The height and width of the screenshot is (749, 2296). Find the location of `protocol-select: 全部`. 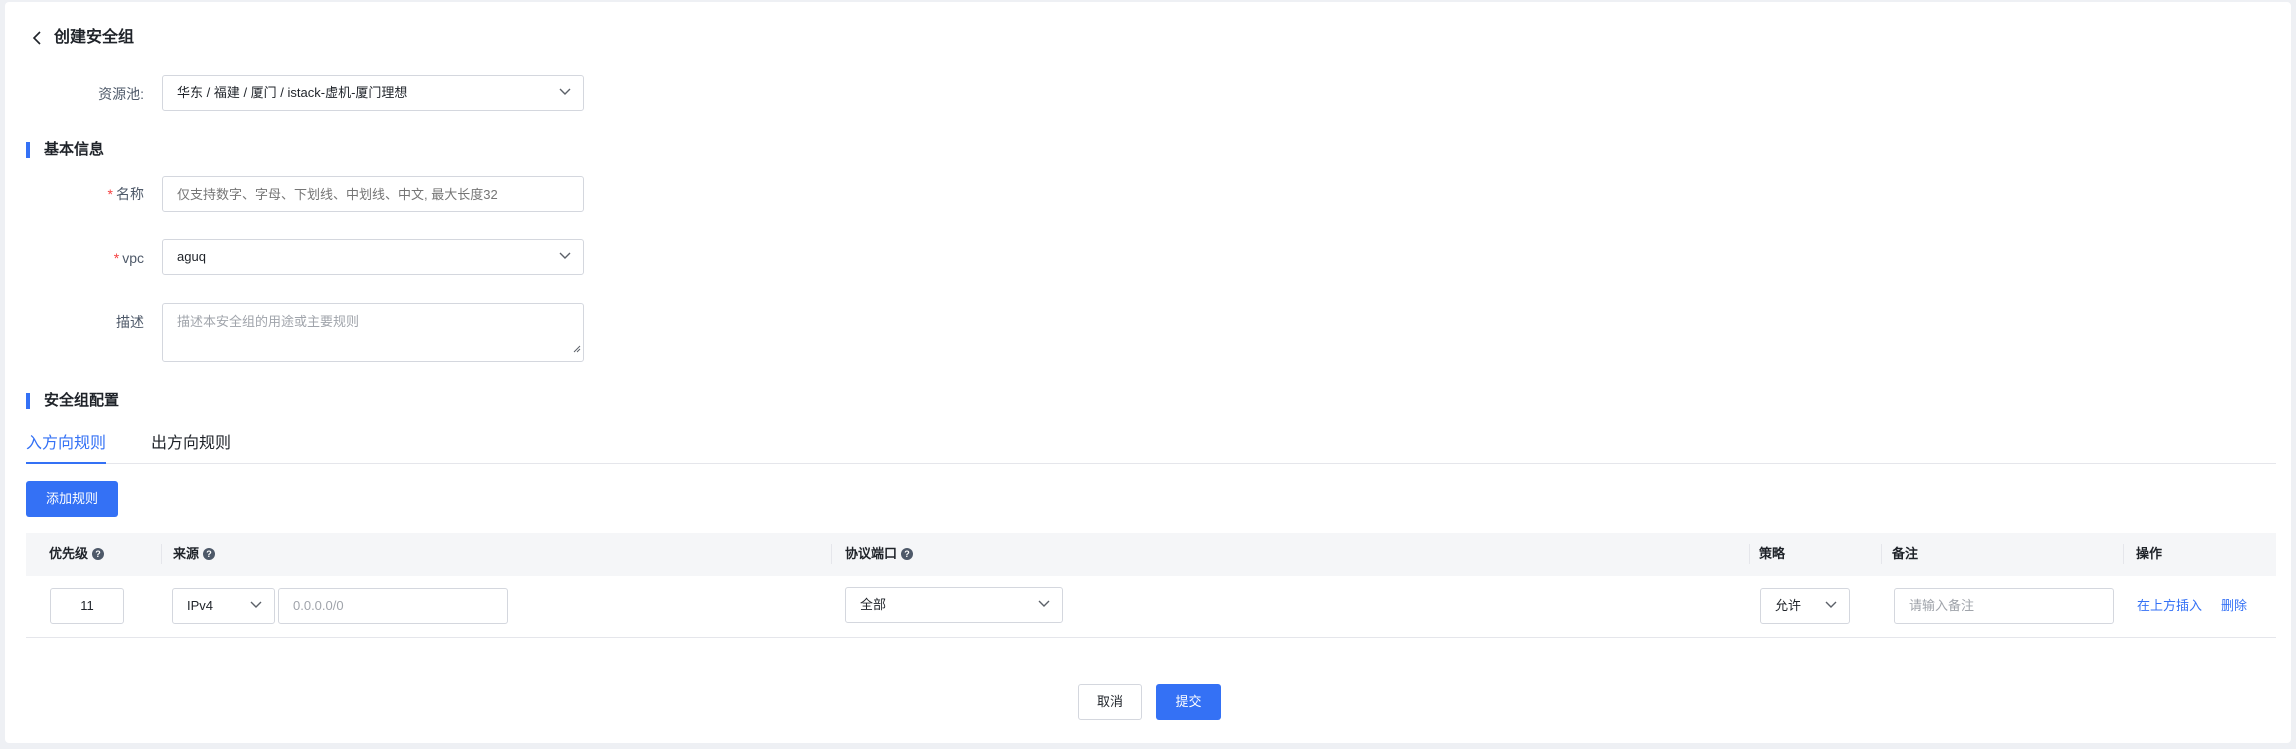

protocol-select: 全部 is located at coordinates (954, 605).